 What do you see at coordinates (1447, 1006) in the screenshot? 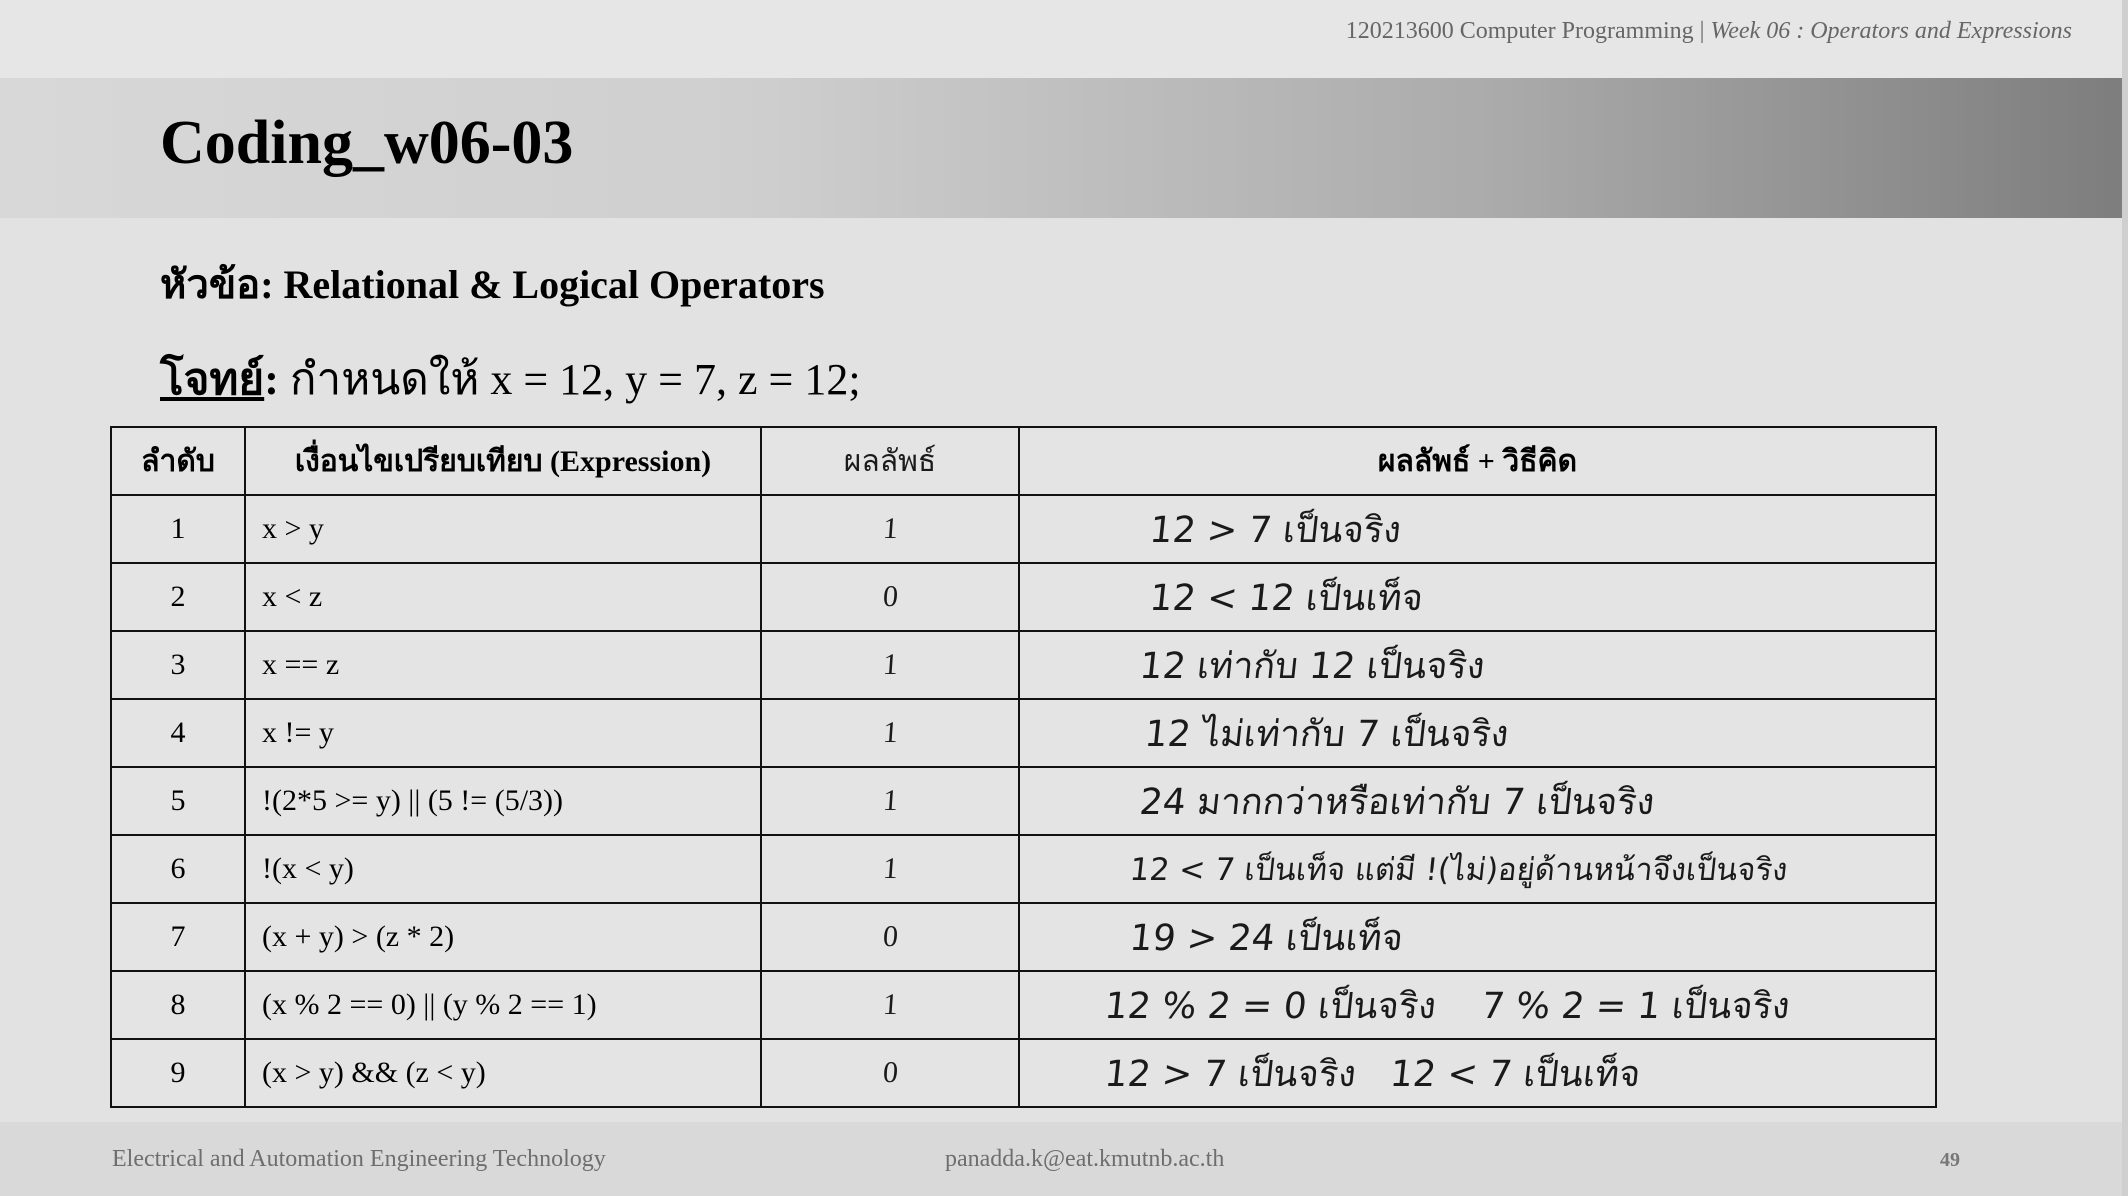
I see `explanation-text: 12 % 2 = 0 เป็นจริง 7 % 2 = 1 เป็นจริง` at bounding box center [1447, 1006].